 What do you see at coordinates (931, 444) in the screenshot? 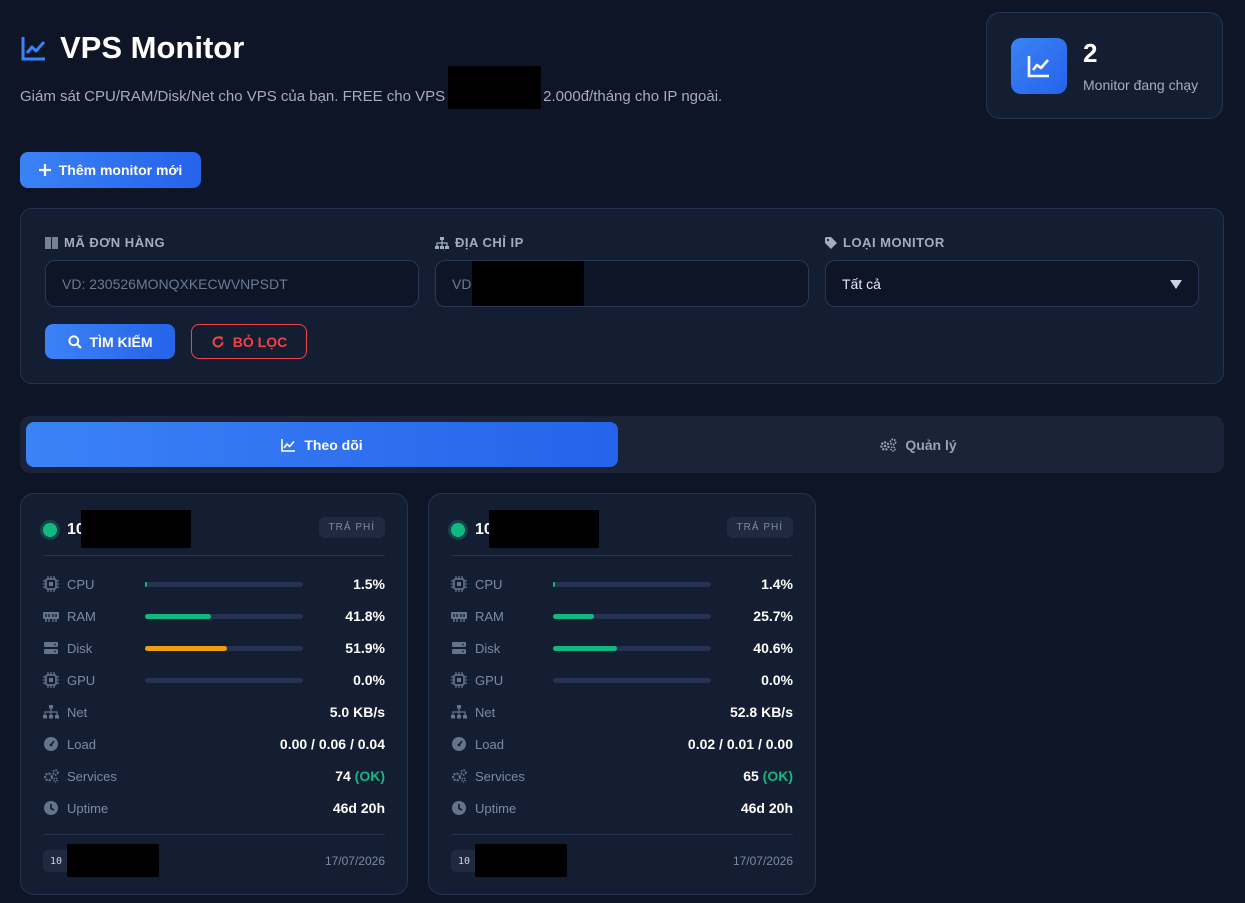
I see `tab-manage-label: Quản lý` at bounding box center [931, 444].